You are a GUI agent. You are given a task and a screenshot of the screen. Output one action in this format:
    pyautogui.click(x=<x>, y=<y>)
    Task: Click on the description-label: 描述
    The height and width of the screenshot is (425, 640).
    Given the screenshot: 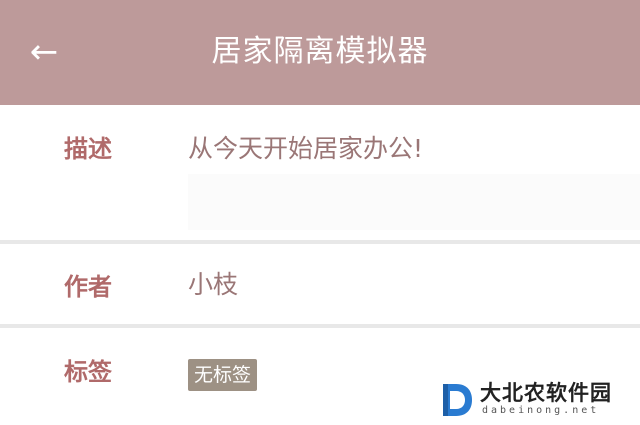 What is the action you would take?
    pyautogui.click(x=88, y=149)
    